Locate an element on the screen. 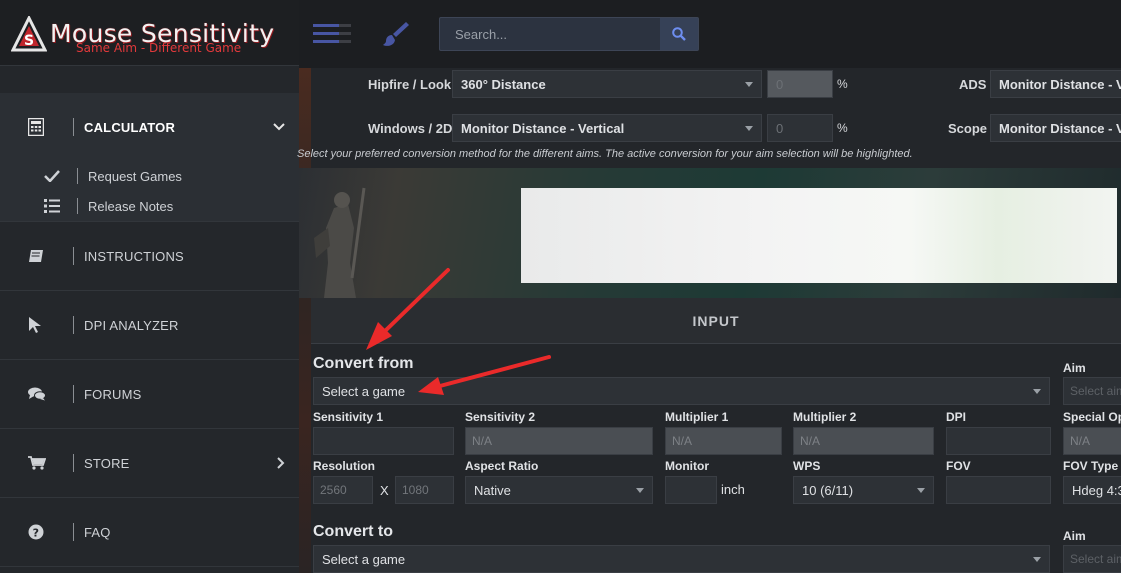 The image size is (1121, 573). multiplier2-label: Multiplier 2 is located at coordinates (825, 417).